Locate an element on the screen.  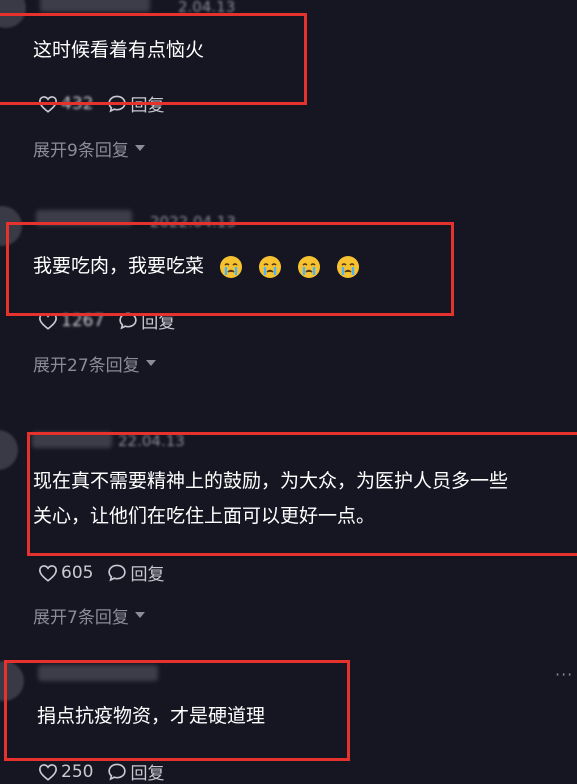
like-button: 605 is located at coordinates (65, 573).